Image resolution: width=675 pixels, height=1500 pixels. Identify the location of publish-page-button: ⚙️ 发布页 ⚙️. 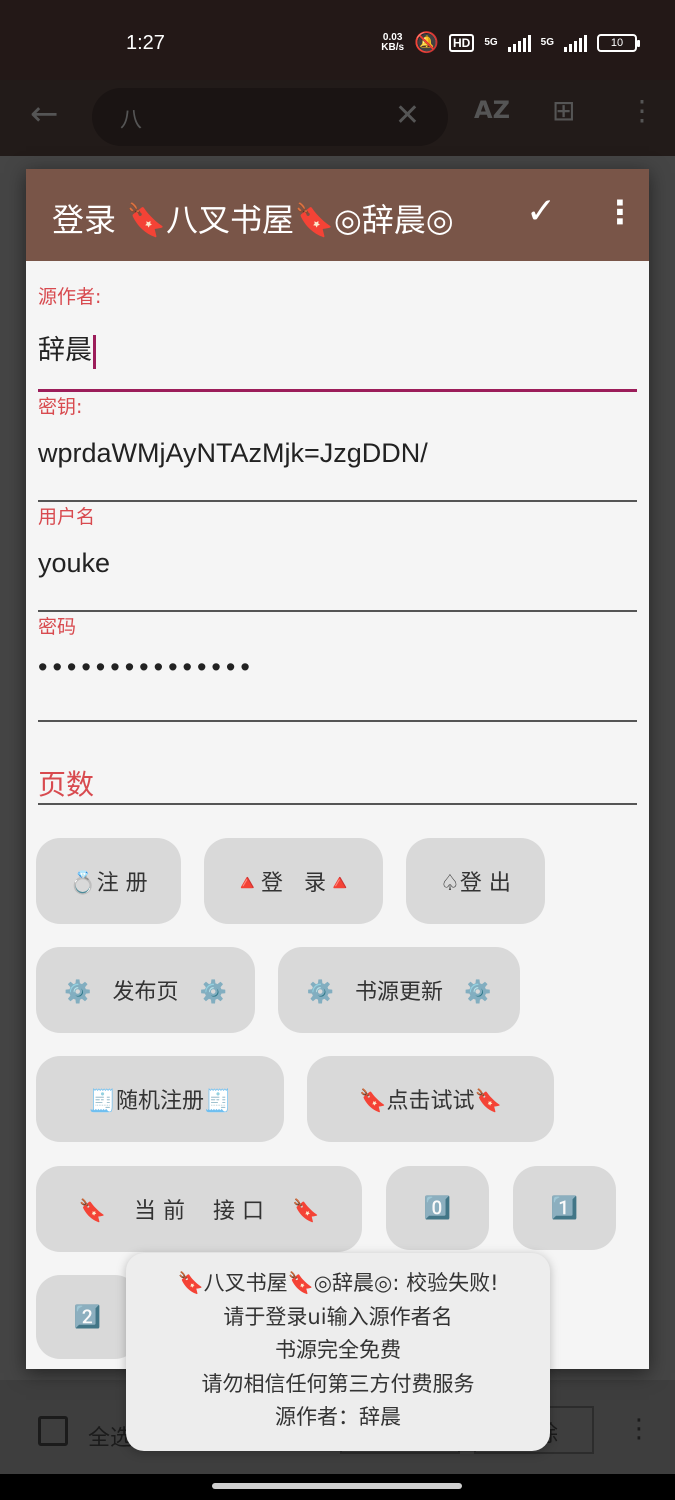
(145, 990).